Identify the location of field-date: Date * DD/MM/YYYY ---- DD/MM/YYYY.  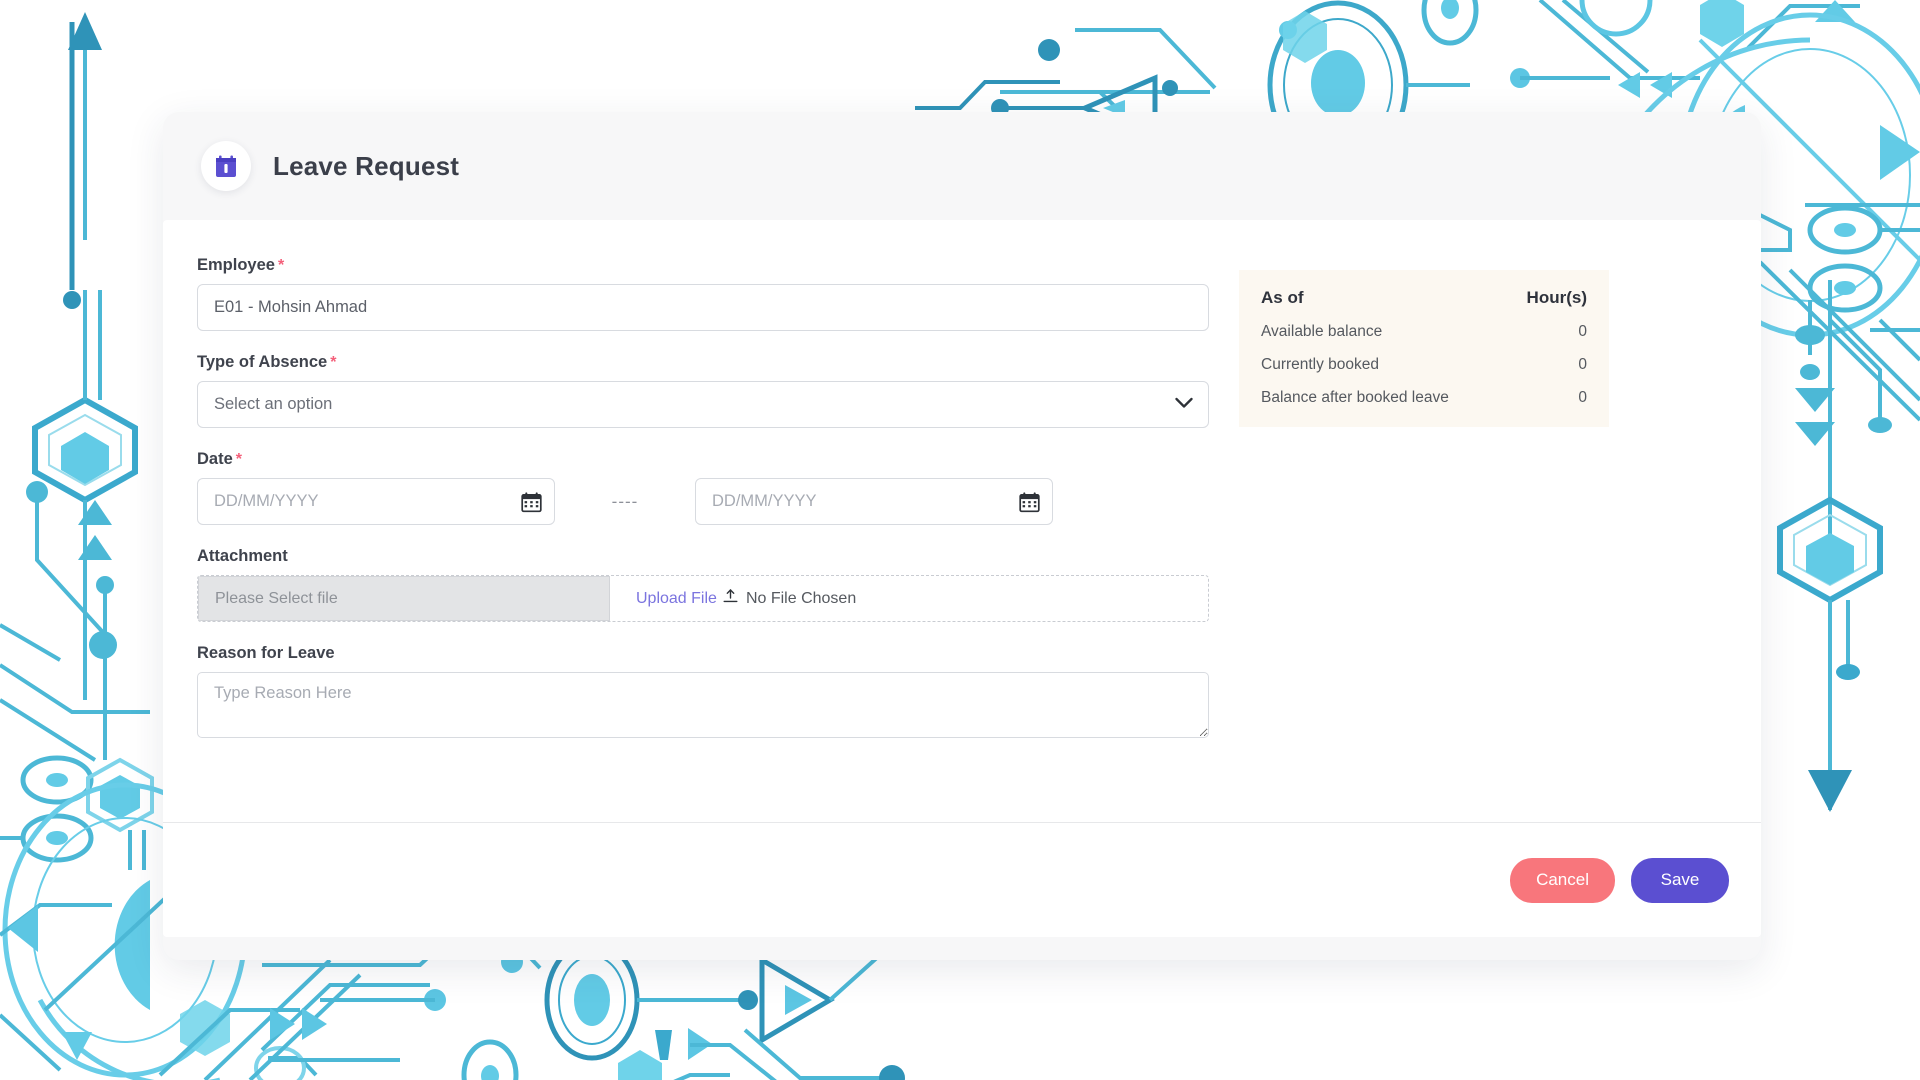
(703, 487).